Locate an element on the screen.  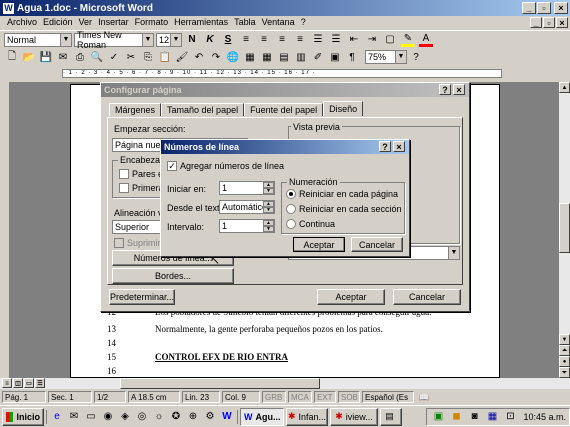
format-painter-icon: 🖌 is located at coordinates (182, 57).